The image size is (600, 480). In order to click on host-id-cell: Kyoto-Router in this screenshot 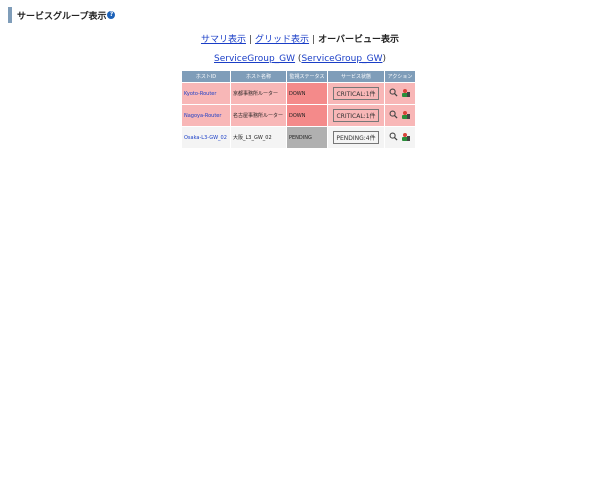, I will do `click(206, 93)`.